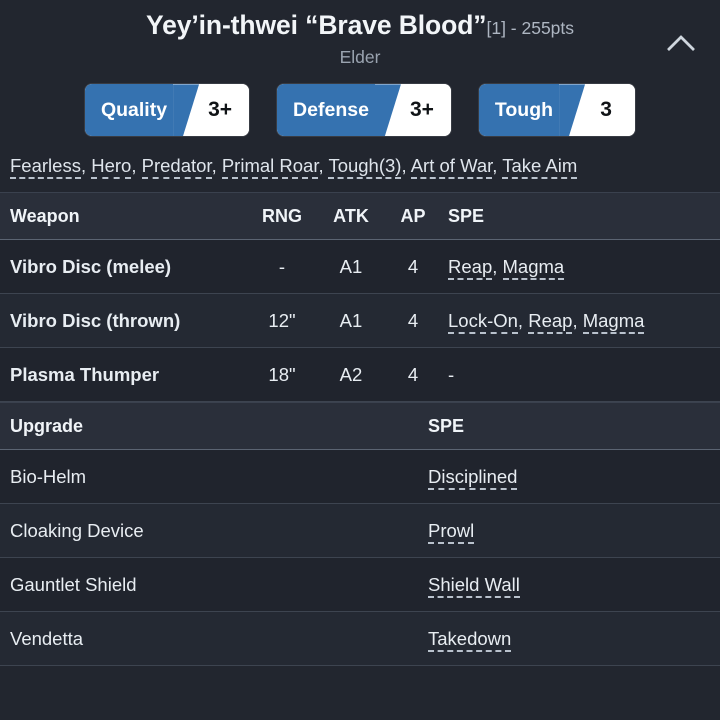  I want to click on weapon-rng: -, so click(282, 267).